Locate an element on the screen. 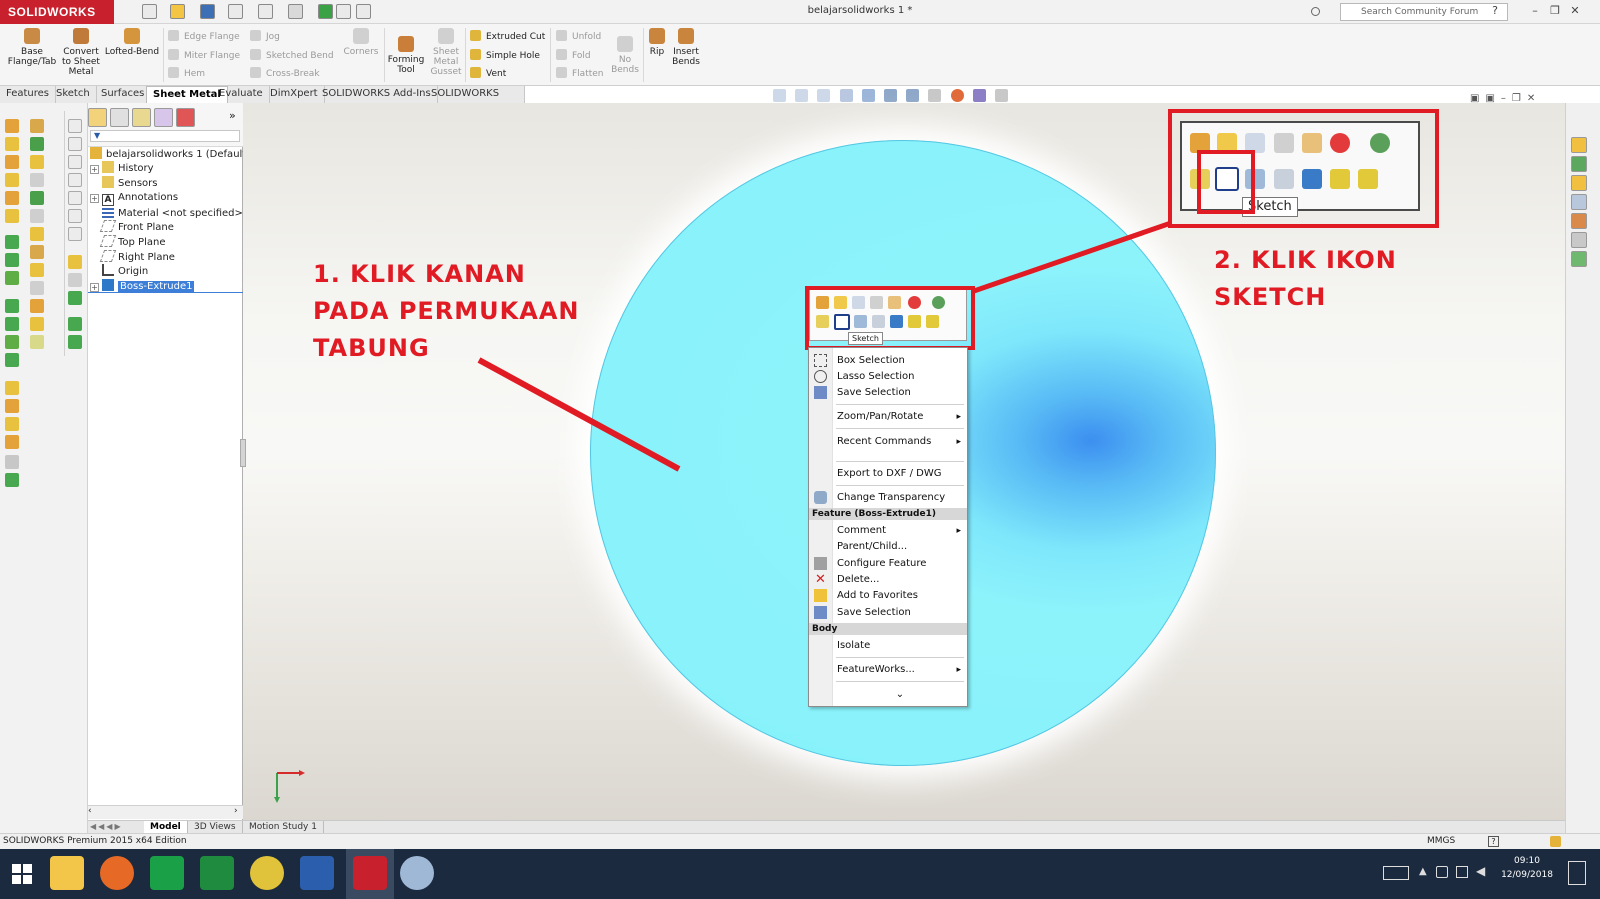  options-icon is located at coordinates (363, 11).